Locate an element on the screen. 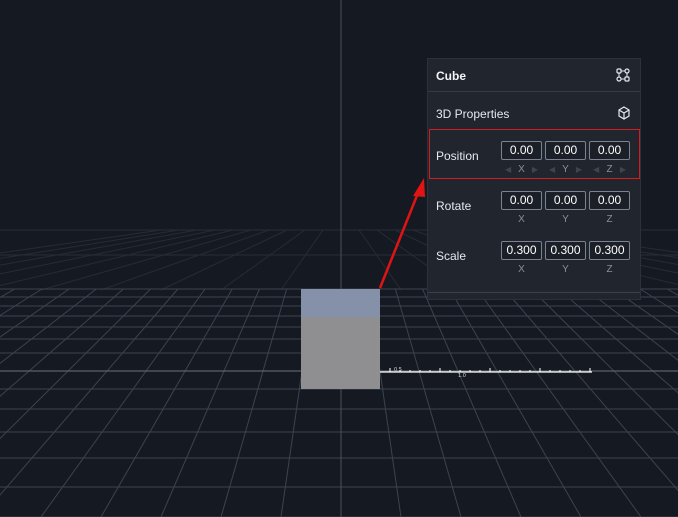 The height and width of the screenshot is (517, 678). rotate-label: Rotate is located at coordinates (454, 206).